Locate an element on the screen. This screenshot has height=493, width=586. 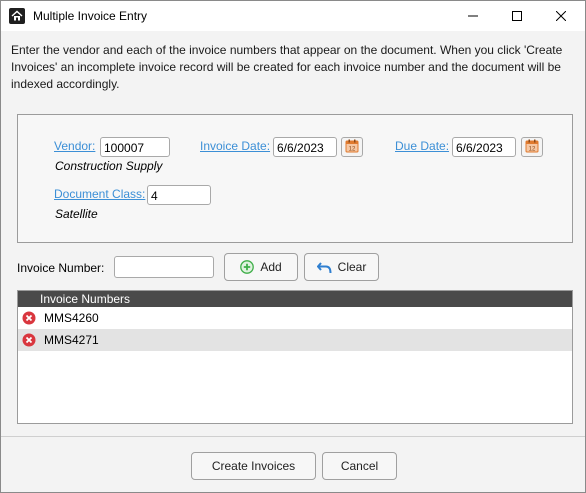
grid-header-invoice-numbers: Invoice Numbers is located at coordinates (295, 299).